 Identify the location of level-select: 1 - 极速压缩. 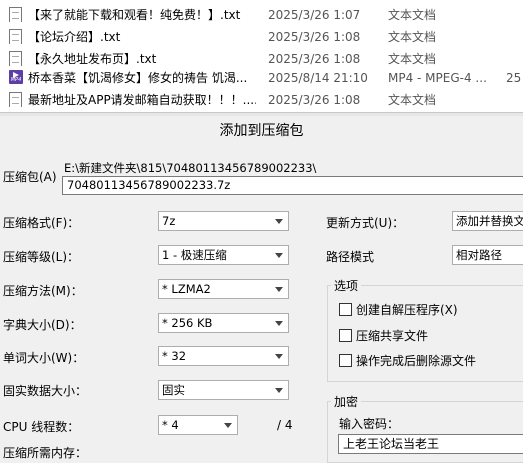
(223, 255).